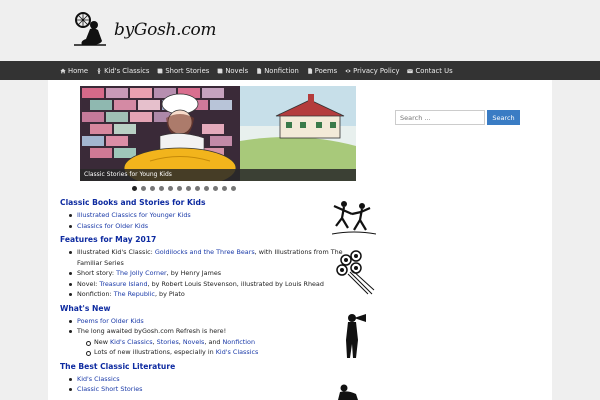 The width and height of the screenshot is (600, 400). I want to click on sub2-prefix: Lots of new illustrations, especially in, so click(155, 352).